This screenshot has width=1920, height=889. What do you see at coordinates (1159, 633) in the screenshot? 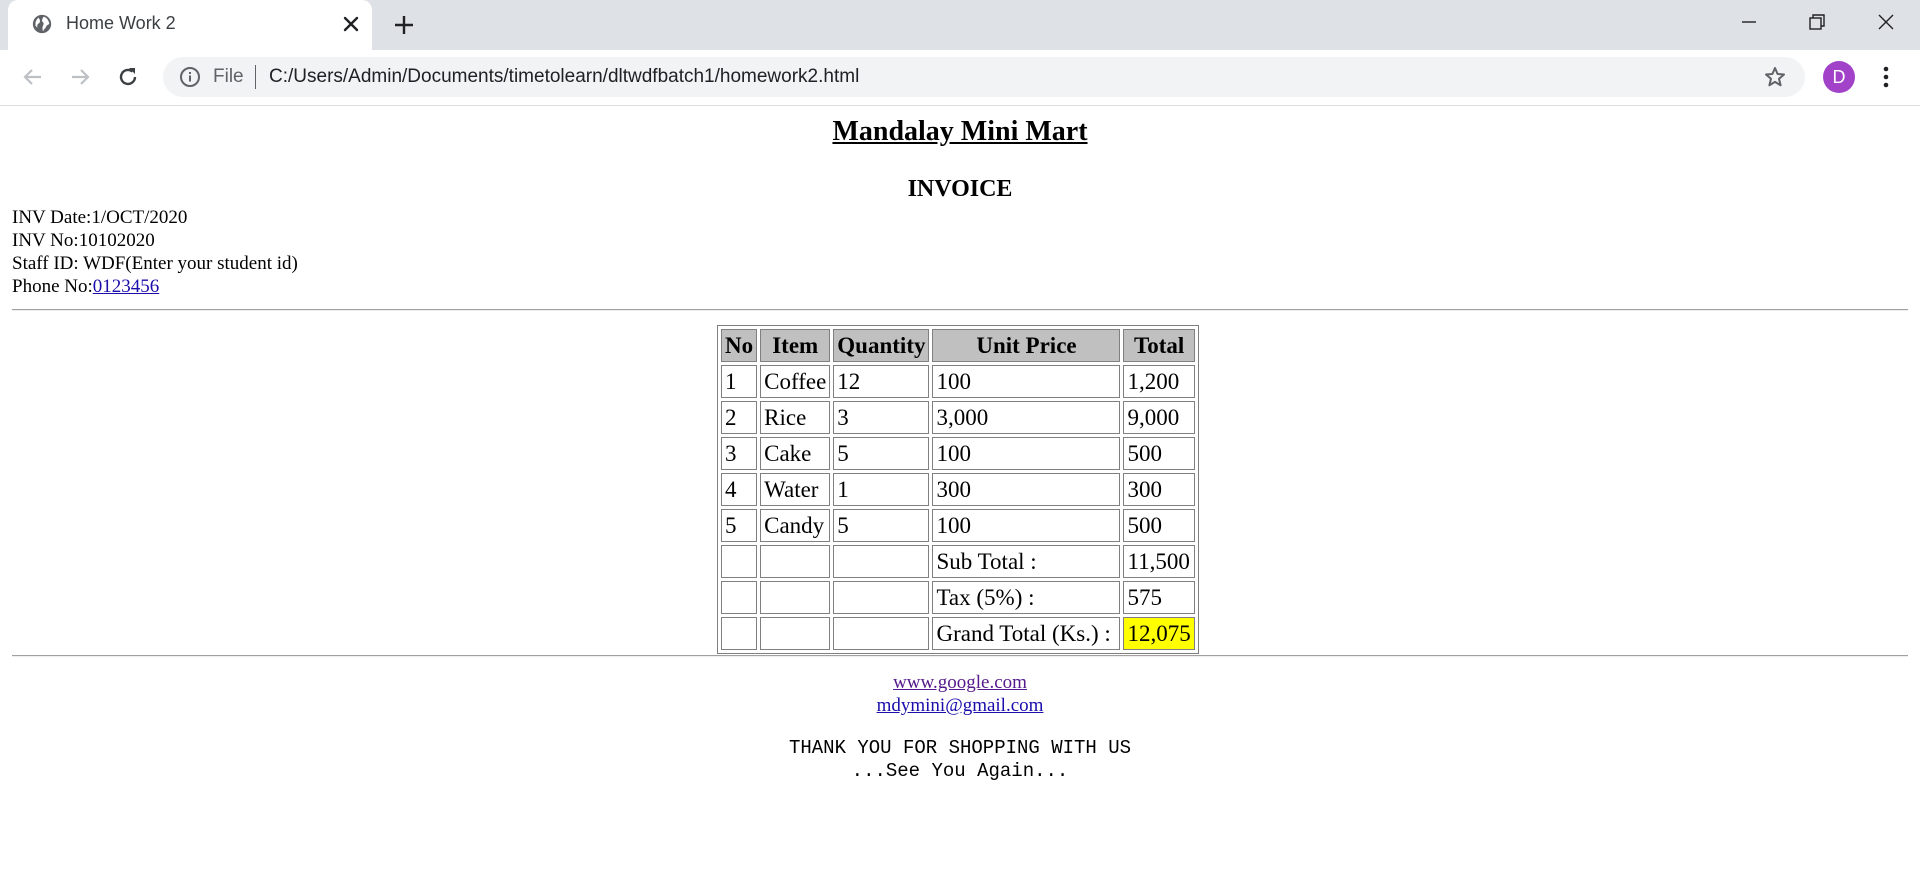
I see `grand-total-value: 12,075` at bounding box center [1159, 633].